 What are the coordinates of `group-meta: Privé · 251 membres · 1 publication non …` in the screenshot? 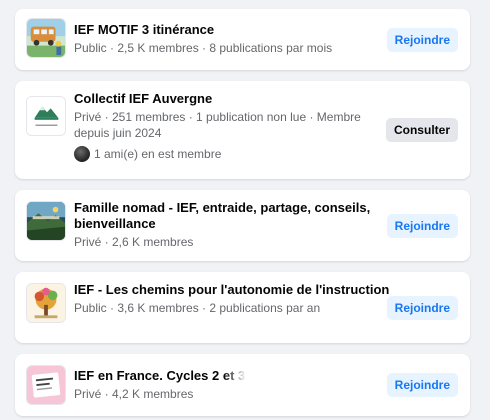 It's located at (217, 125).